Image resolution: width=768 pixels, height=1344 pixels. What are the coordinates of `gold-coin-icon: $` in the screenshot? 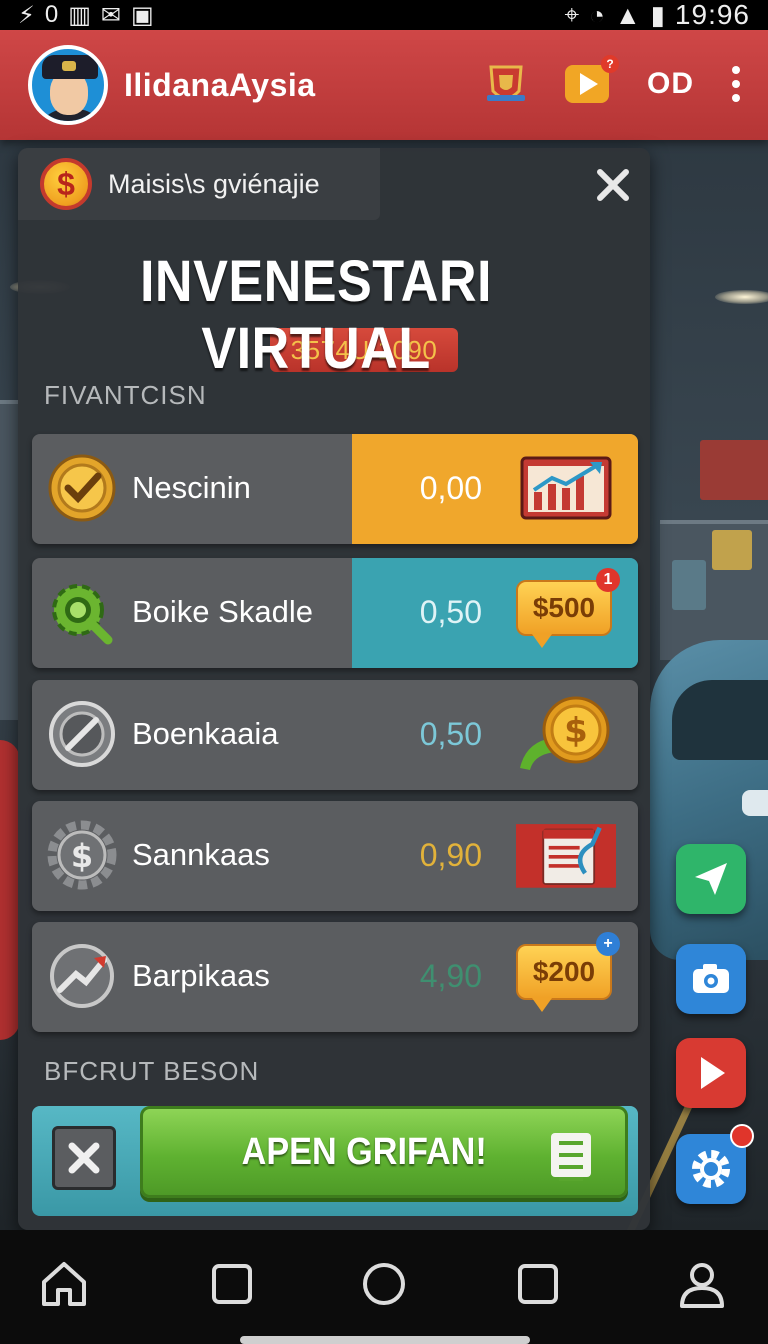 It's located at (565, 733).